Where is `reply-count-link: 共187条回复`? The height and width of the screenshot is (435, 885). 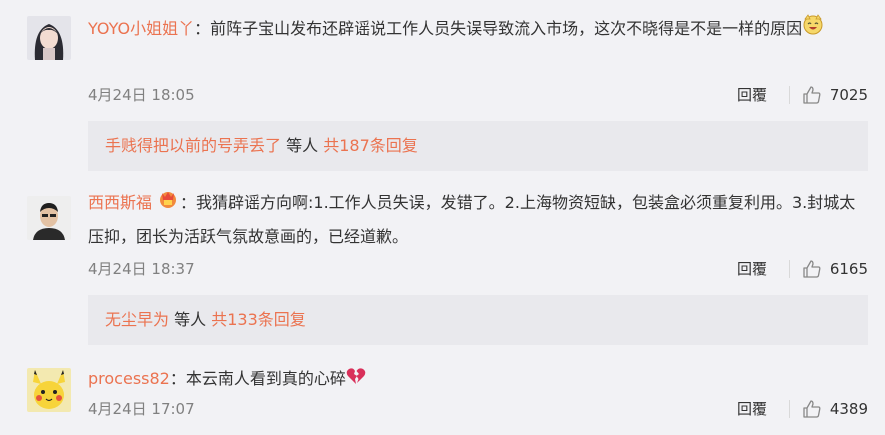 reply-count-link: 共187条回复 is located at coordinates (370, 145).